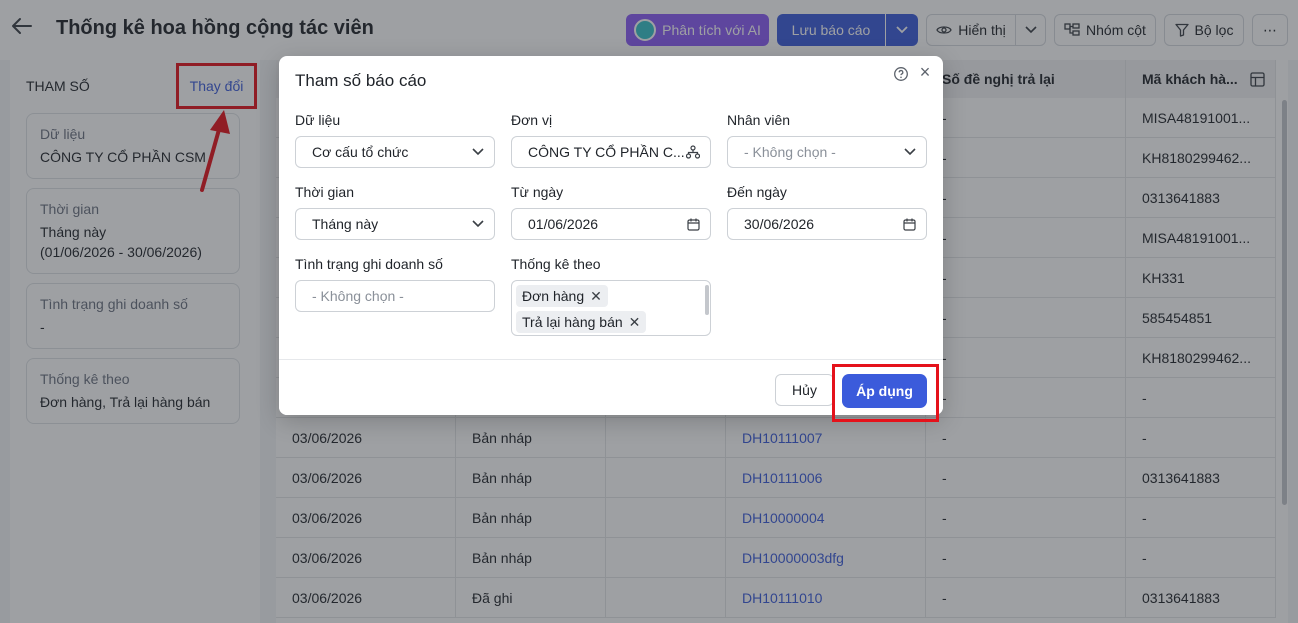  I want to click on data-select: Cơ cấu tổ chức, so click(395, 152).